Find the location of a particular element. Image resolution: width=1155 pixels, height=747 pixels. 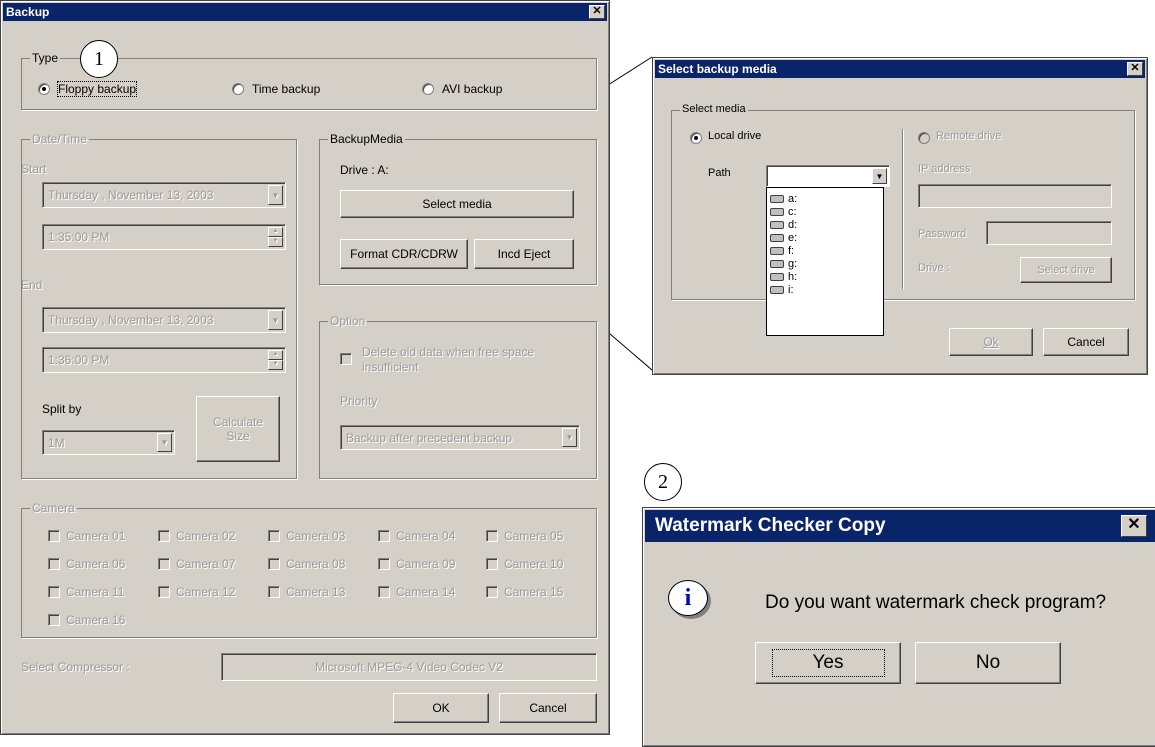

split-by-select: 1M ▼ is located at coordinates (108, 442).